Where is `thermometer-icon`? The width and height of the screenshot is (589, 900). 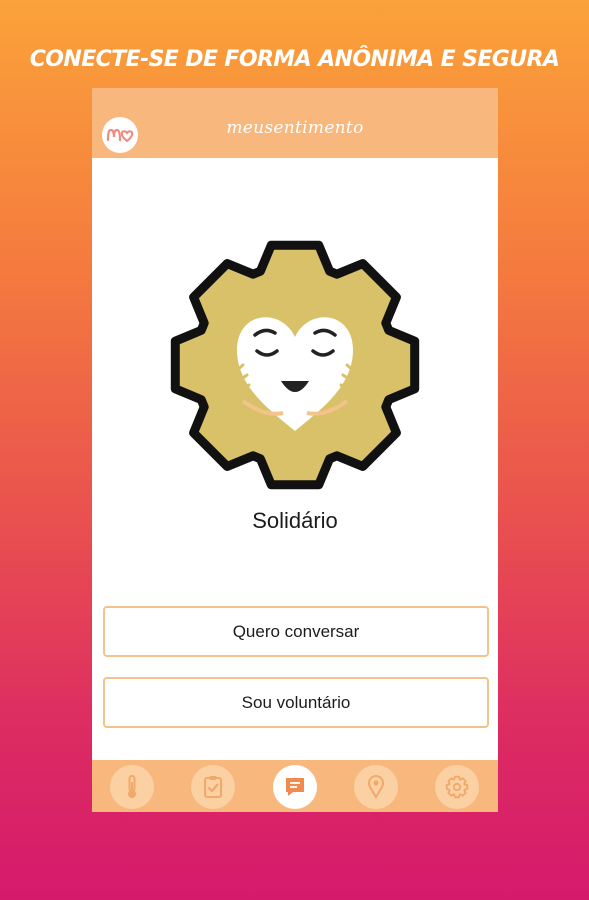
thermometer-icon is located at coordinates (132, 786).